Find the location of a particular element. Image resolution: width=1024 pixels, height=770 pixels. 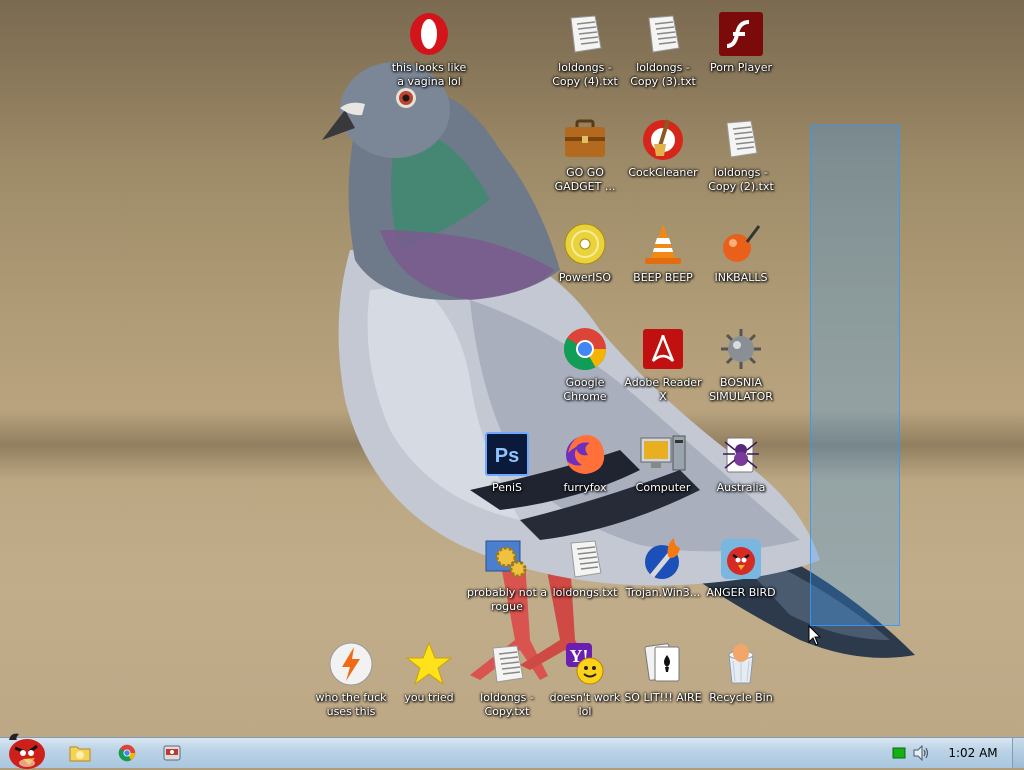

desktop-icon-text-file: loldongs - Copy (4).txt is located at coordinates (585, 54).